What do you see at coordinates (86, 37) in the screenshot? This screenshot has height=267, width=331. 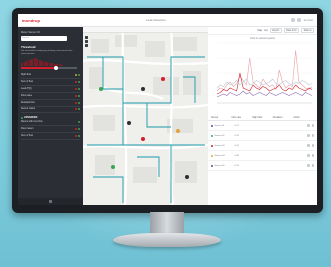 I see `zoom-in-icon` at bounding box center [86, 37].